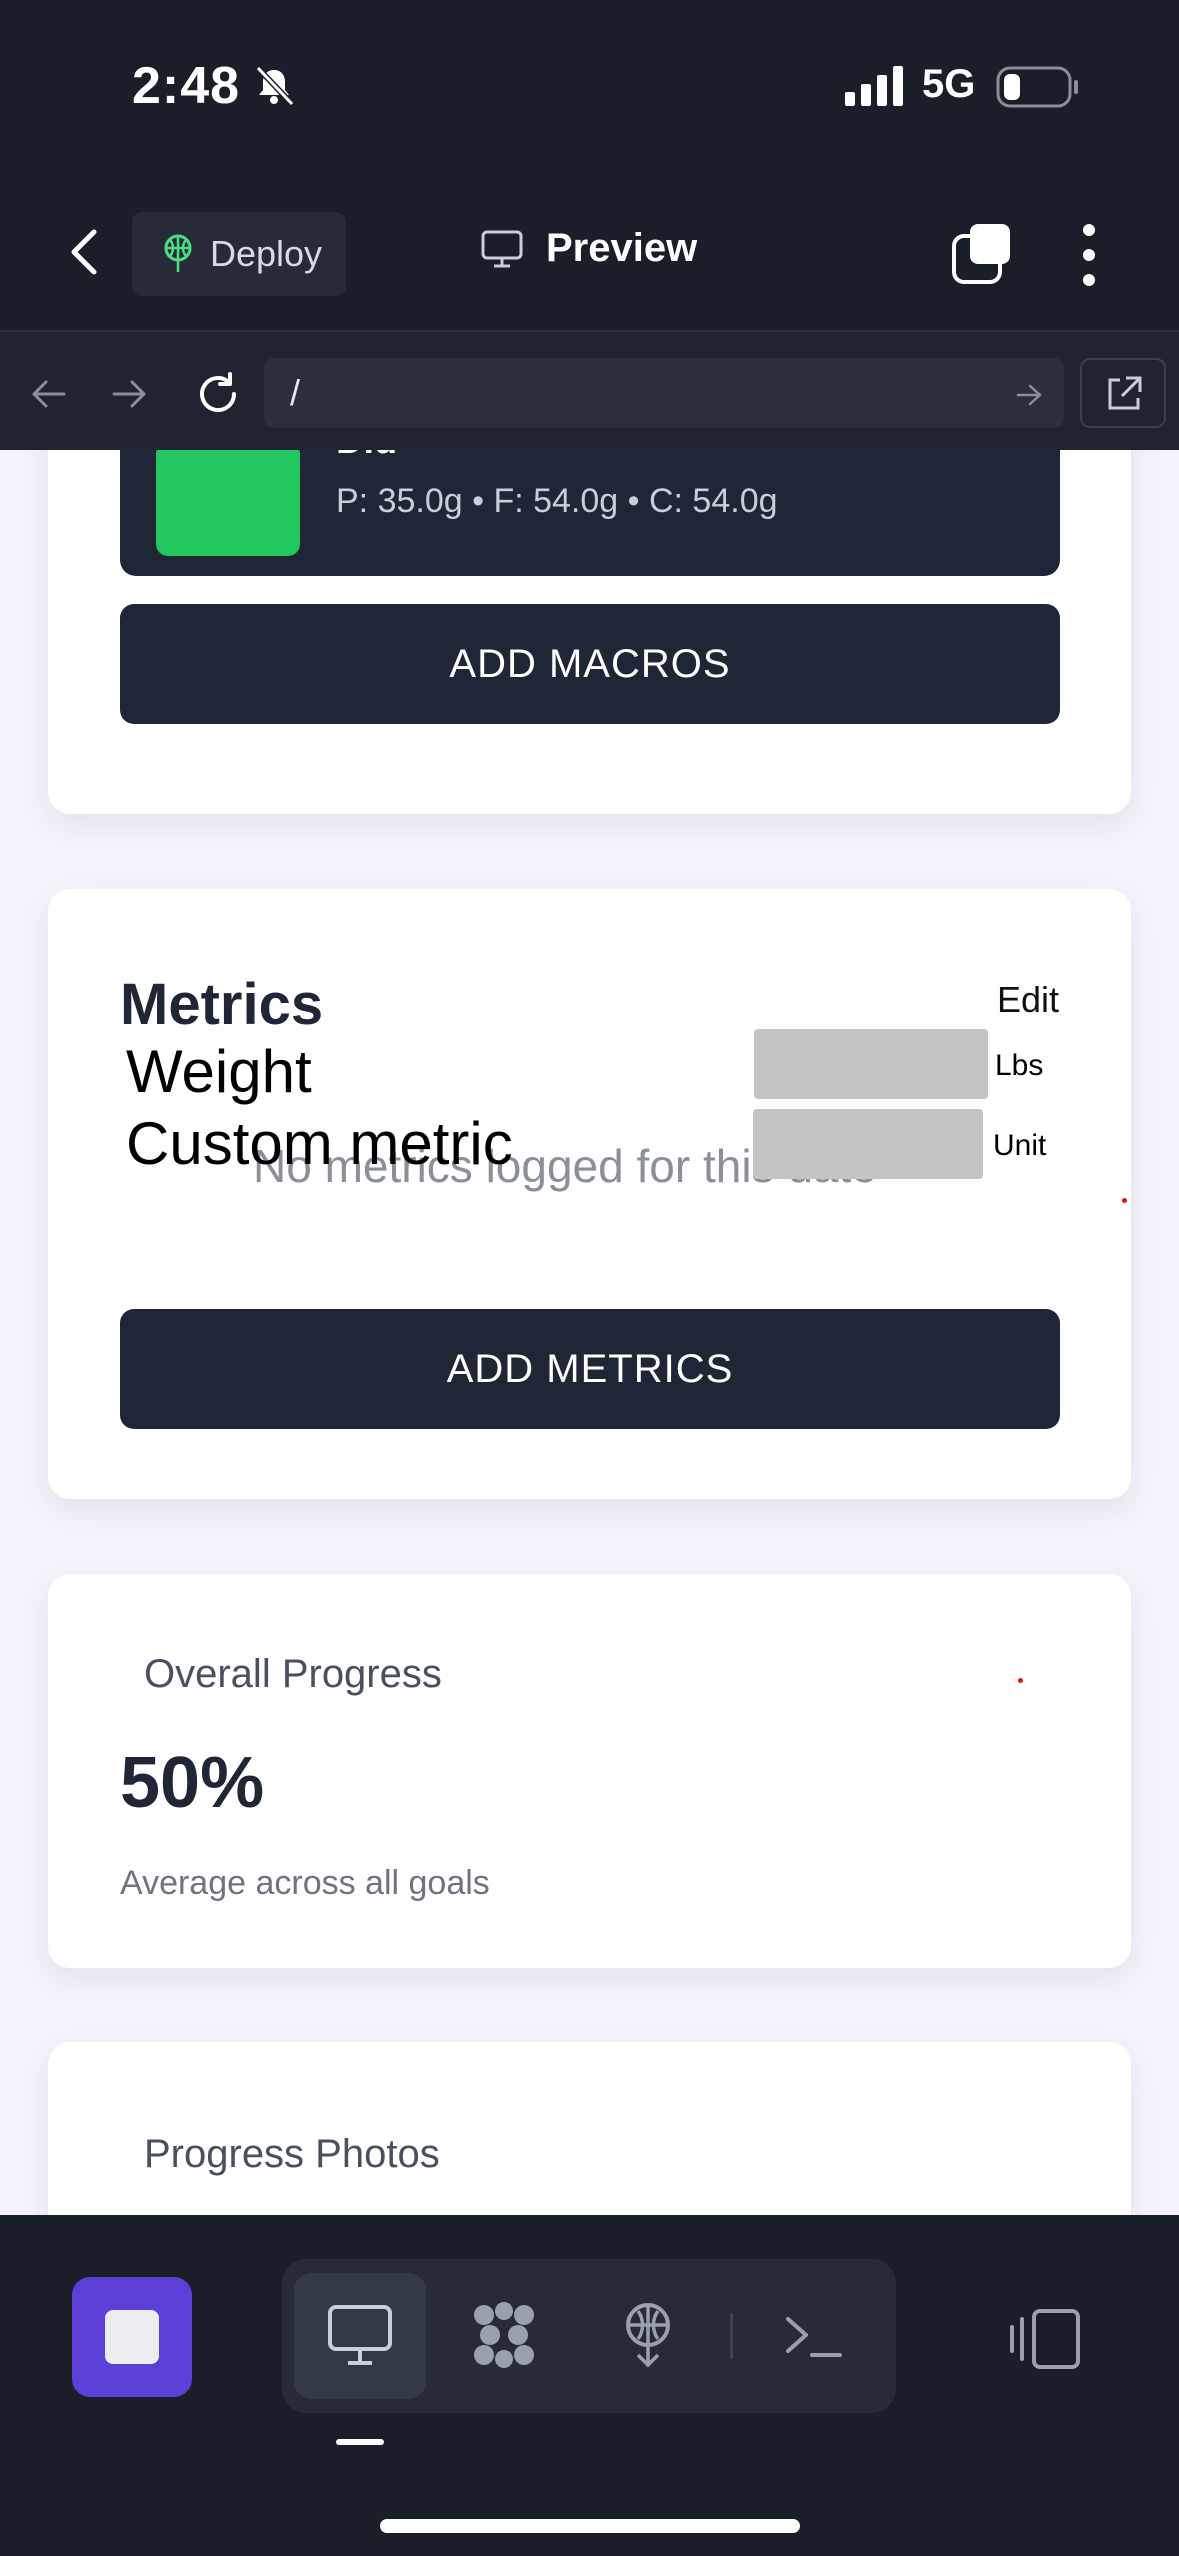 The width and height of the screenshot is (1179, 2556). I want to click on tool-workflows, so click(504, 2336).